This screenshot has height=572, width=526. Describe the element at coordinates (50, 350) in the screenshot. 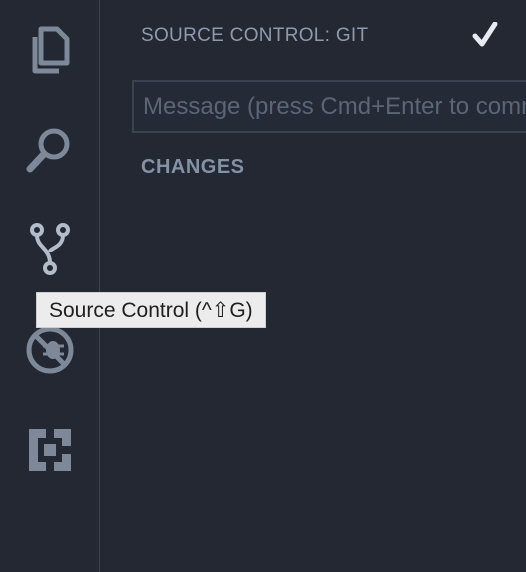

I see `no-debug-icon` at that location.